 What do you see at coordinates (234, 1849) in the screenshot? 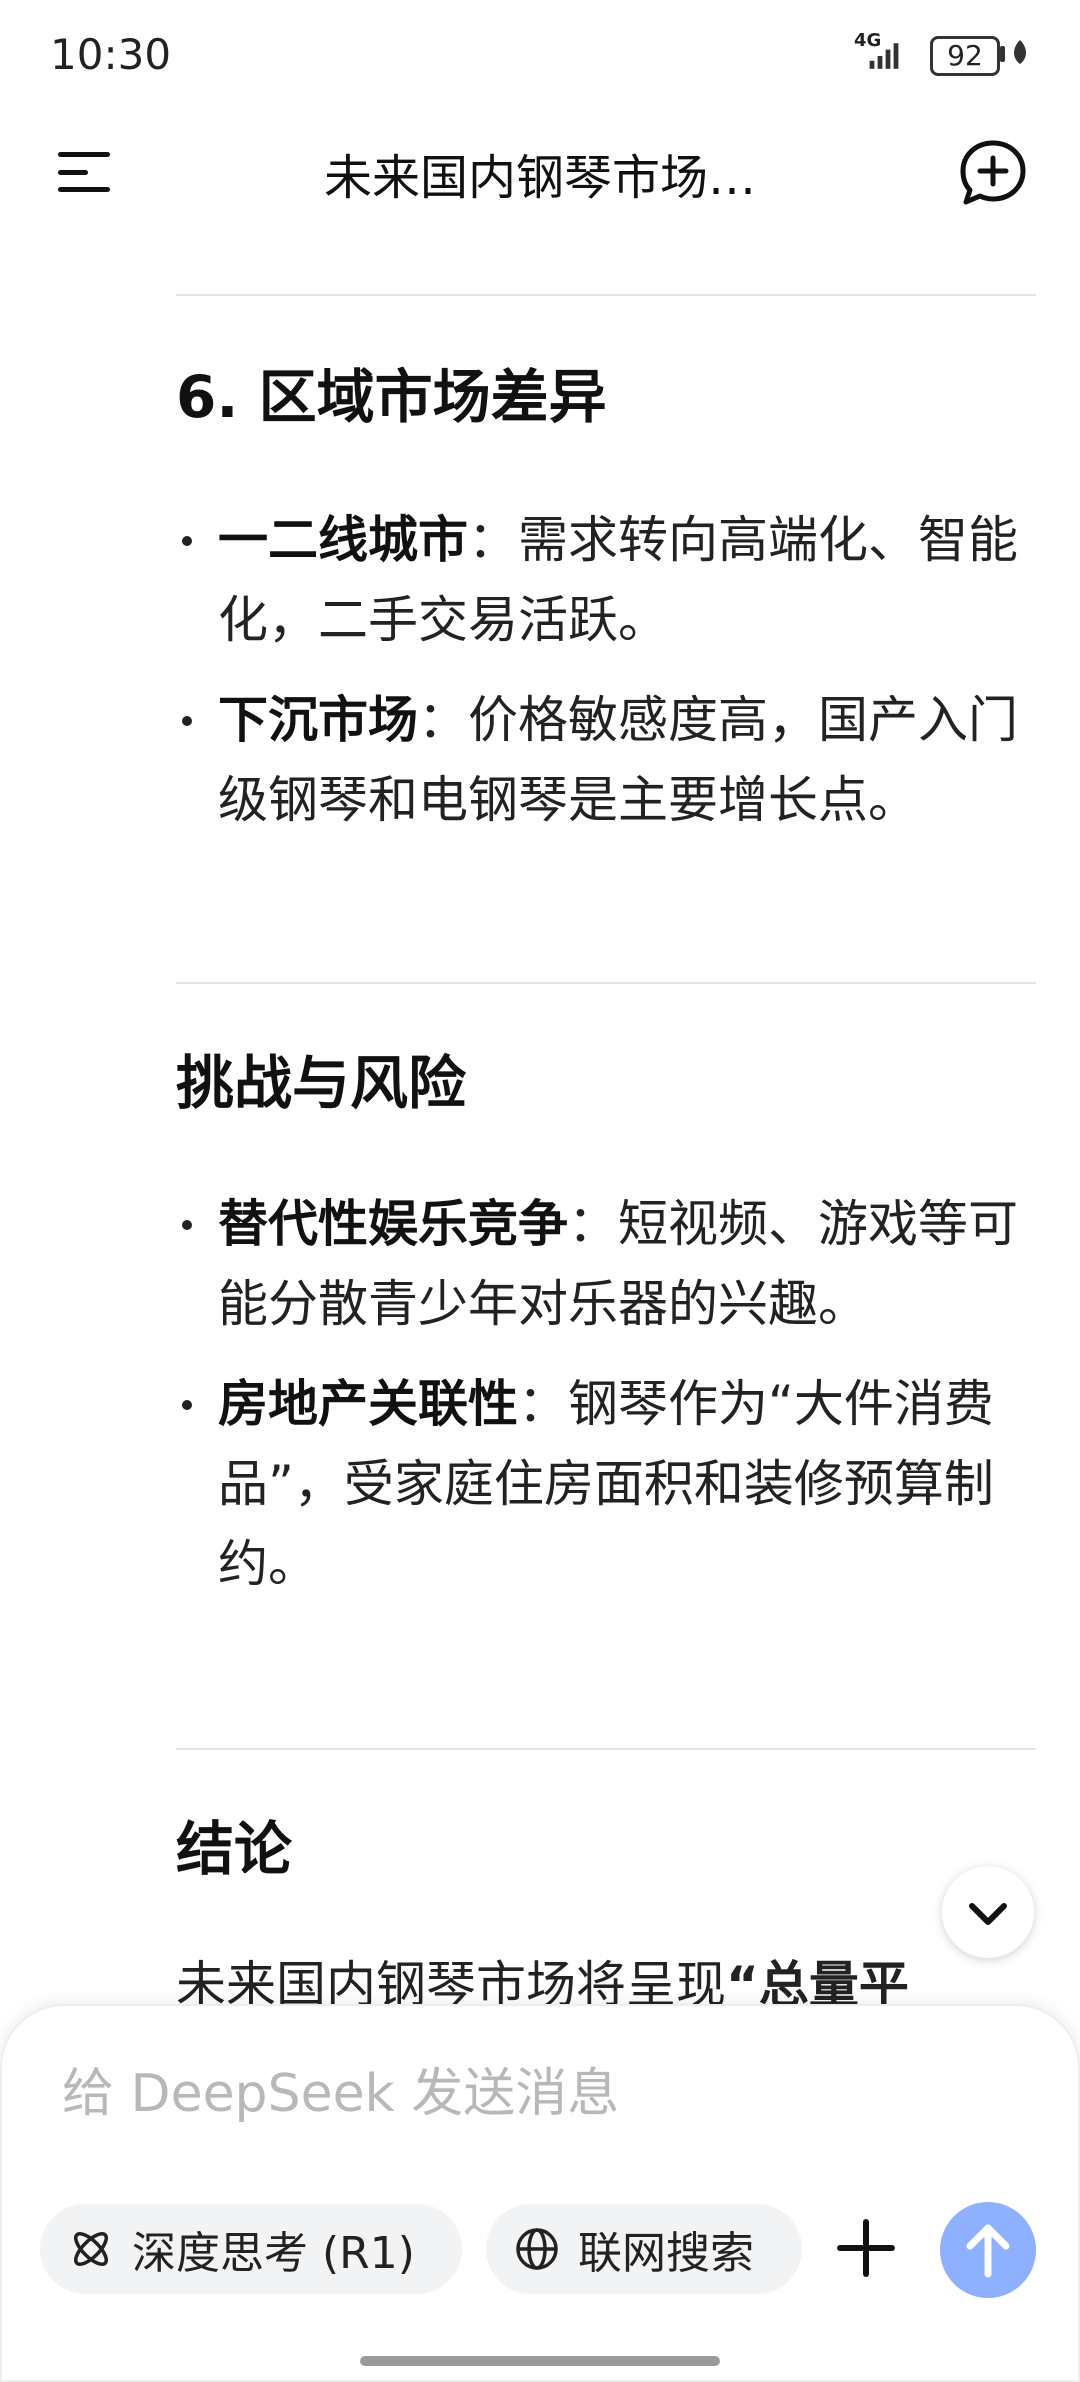
I see `section-heading: 结论` at bounding box center [234, 1849].